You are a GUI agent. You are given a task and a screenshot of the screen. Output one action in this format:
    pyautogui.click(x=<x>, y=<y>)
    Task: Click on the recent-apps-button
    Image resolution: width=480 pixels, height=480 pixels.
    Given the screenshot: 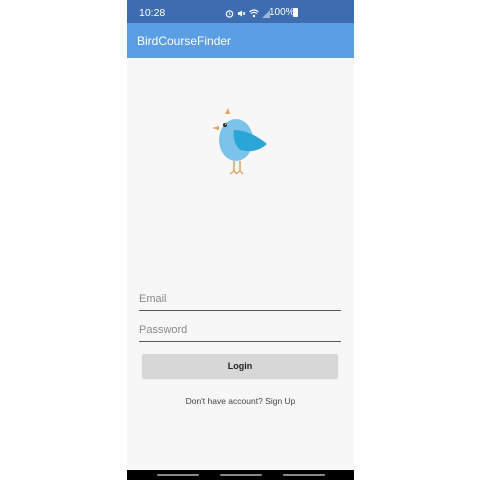 What is the action you would take?
    pyautogui.click(x=178, y=475)
    